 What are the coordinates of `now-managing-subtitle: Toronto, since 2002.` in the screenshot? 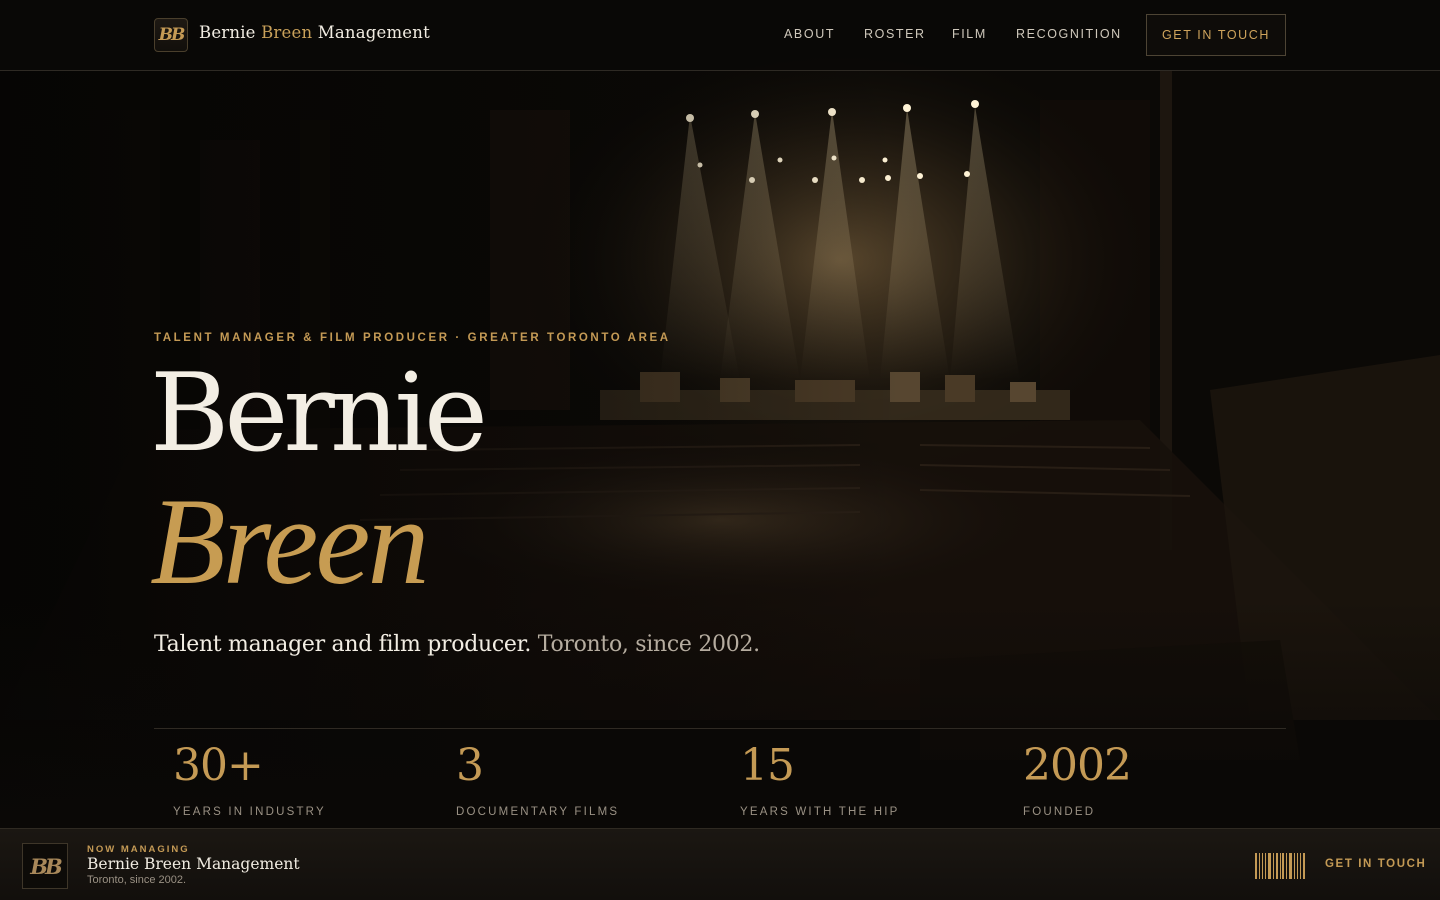 It's located at (137, 880).